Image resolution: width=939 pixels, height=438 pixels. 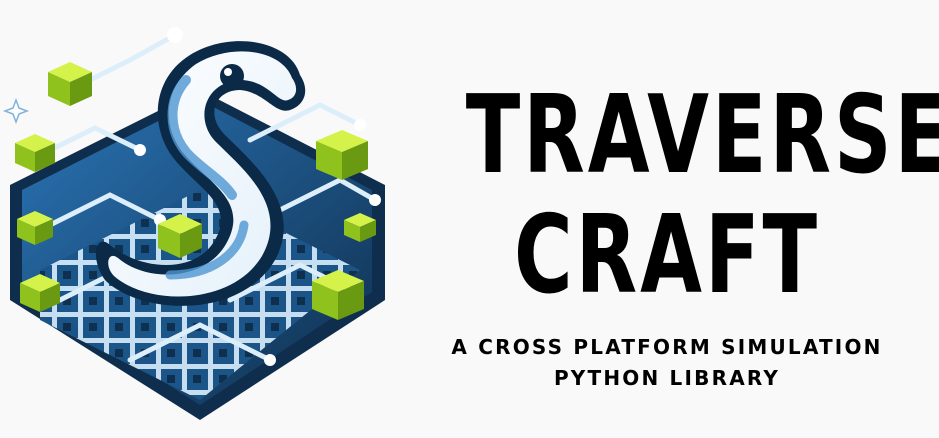 I want to click on snake-eye-icon, so click(x=232, y=76).